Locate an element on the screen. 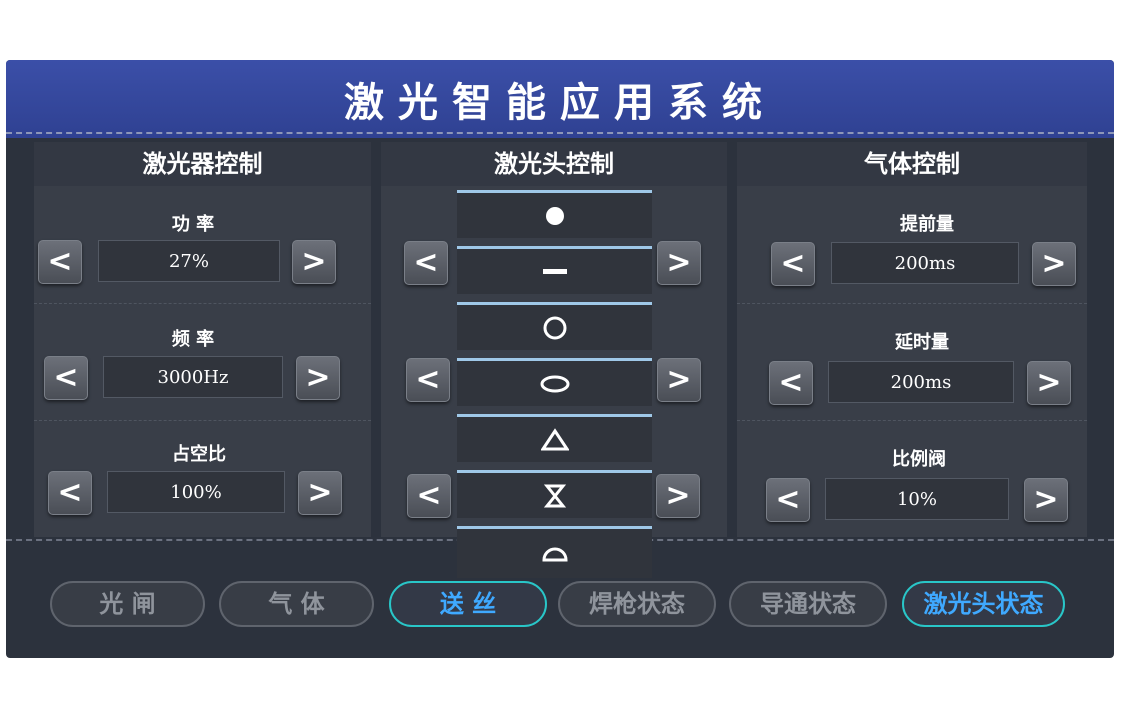 The width and height of the screenshot is (1145, 715). app-title: 激光智能应用系统 is located at coordinates (560, 102).